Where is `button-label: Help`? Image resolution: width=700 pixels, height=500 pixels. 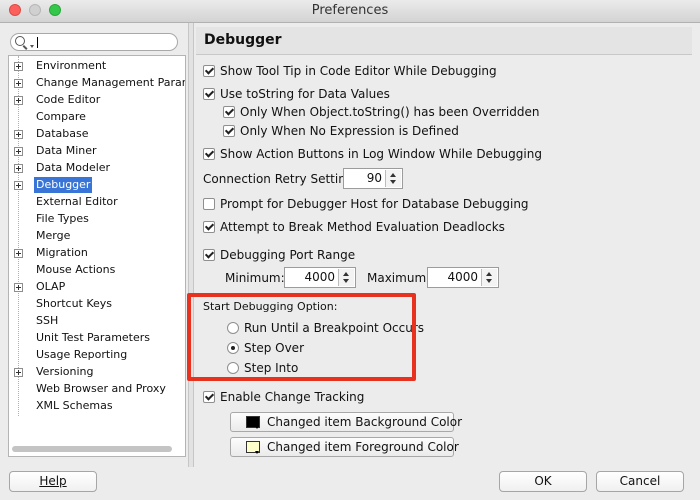 button-label: Help is located at coordinates (53, 481).